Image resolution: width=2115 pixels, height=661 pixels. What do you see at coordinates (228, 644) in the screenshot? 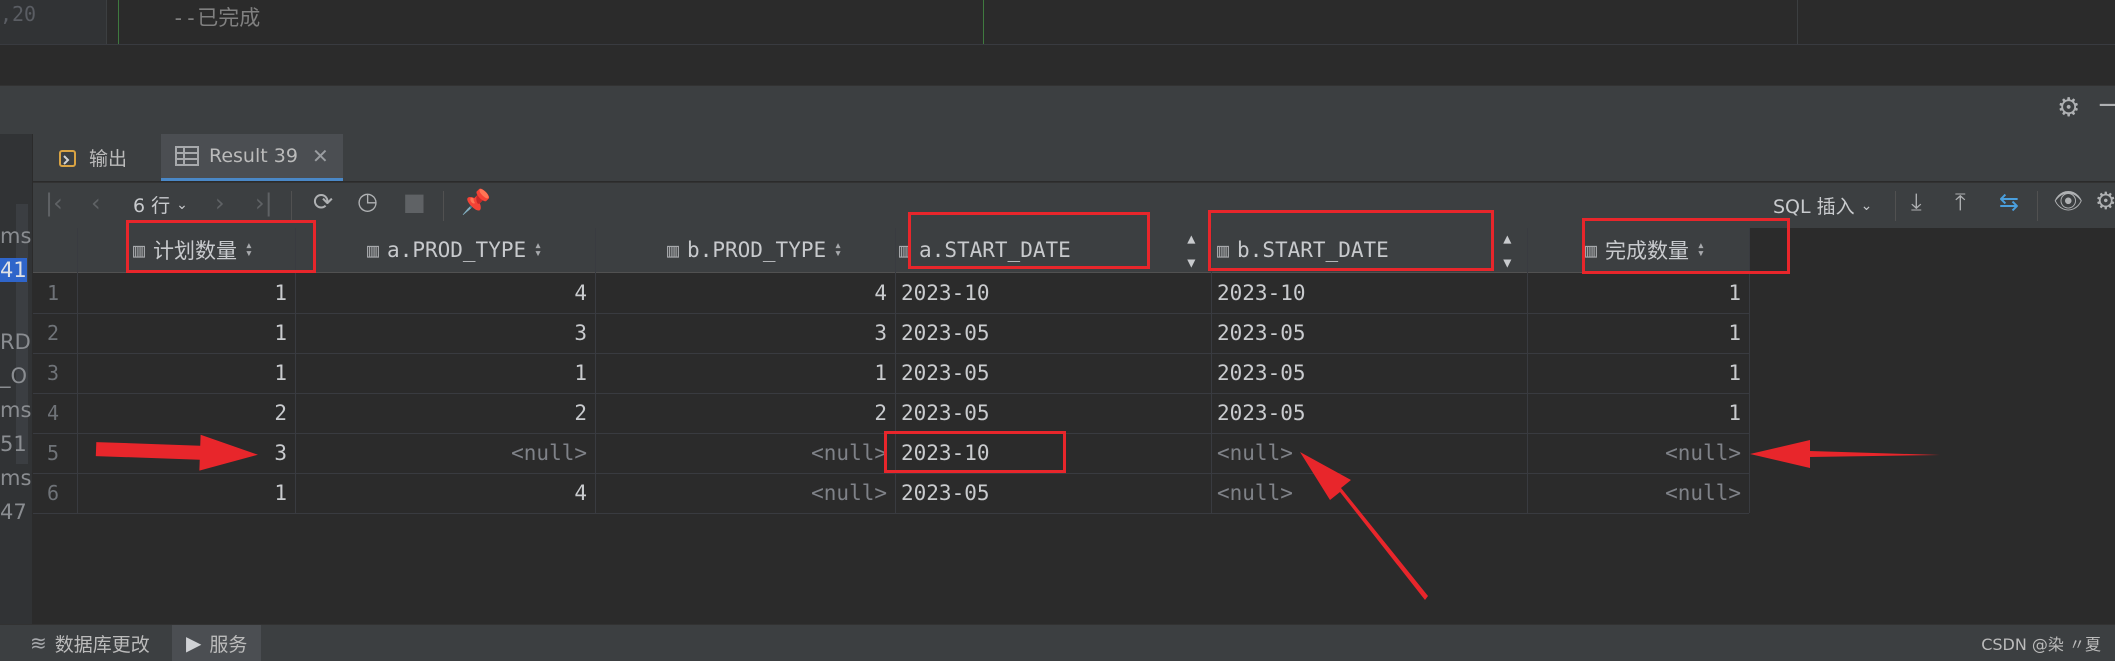
I see `services-label: 服务` at bounding box center [228, 644].